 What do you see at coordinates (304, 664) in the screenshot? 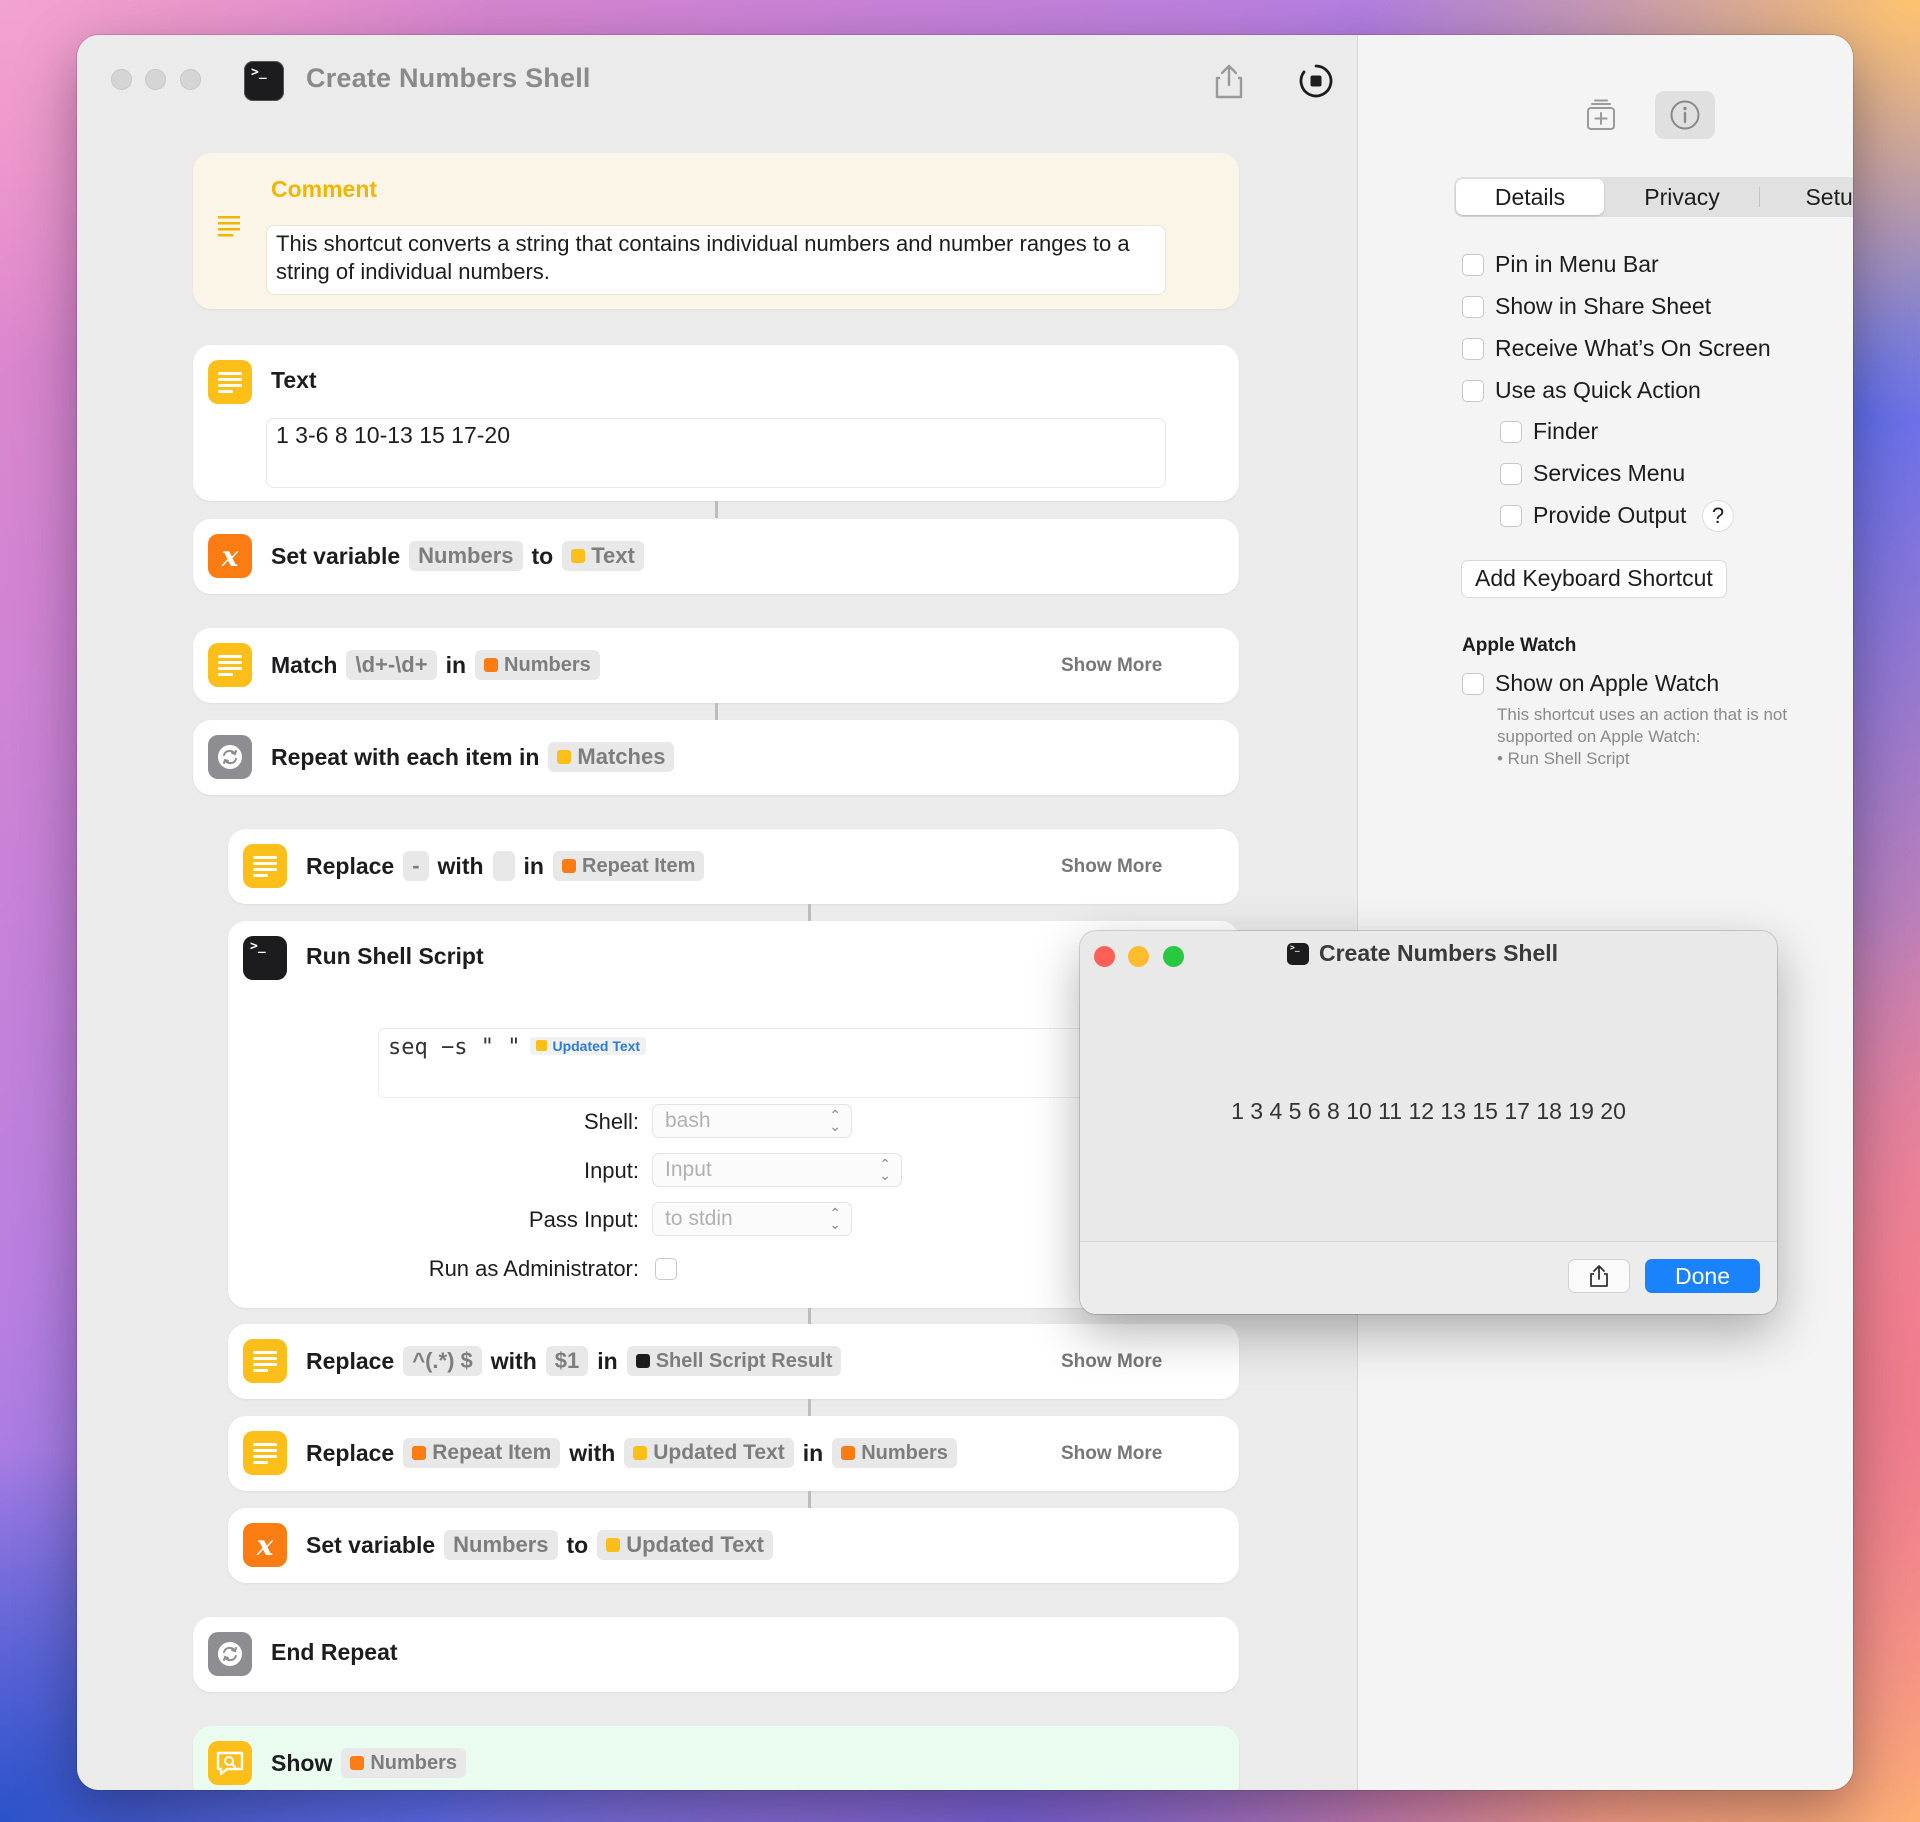
I see `match-label: Match` at bounding box center [304, 664].